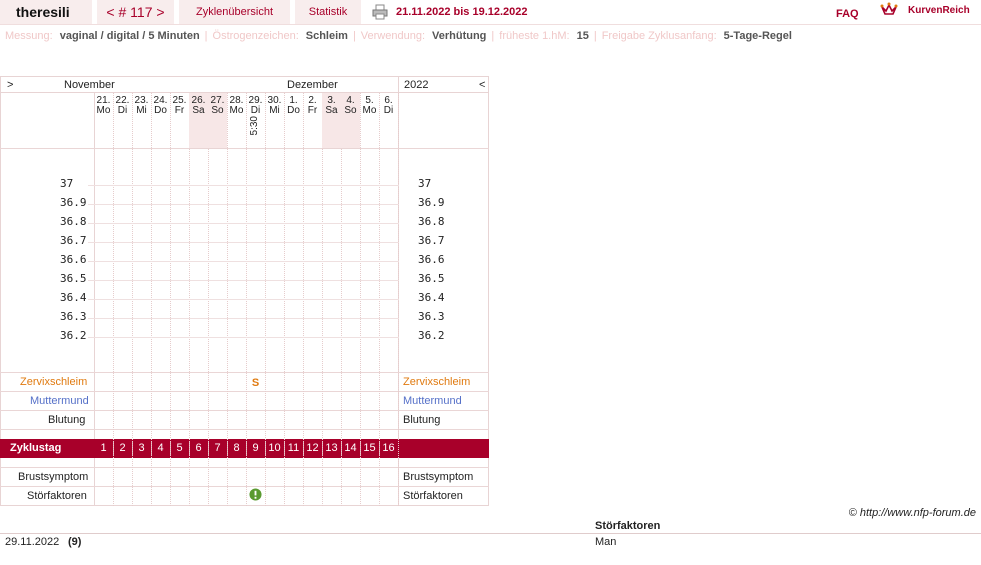 The height and width of the screenshot is (565, 981). I want to click on info-value: vaginal / digital / 5 Minuten, so click(129, 36).